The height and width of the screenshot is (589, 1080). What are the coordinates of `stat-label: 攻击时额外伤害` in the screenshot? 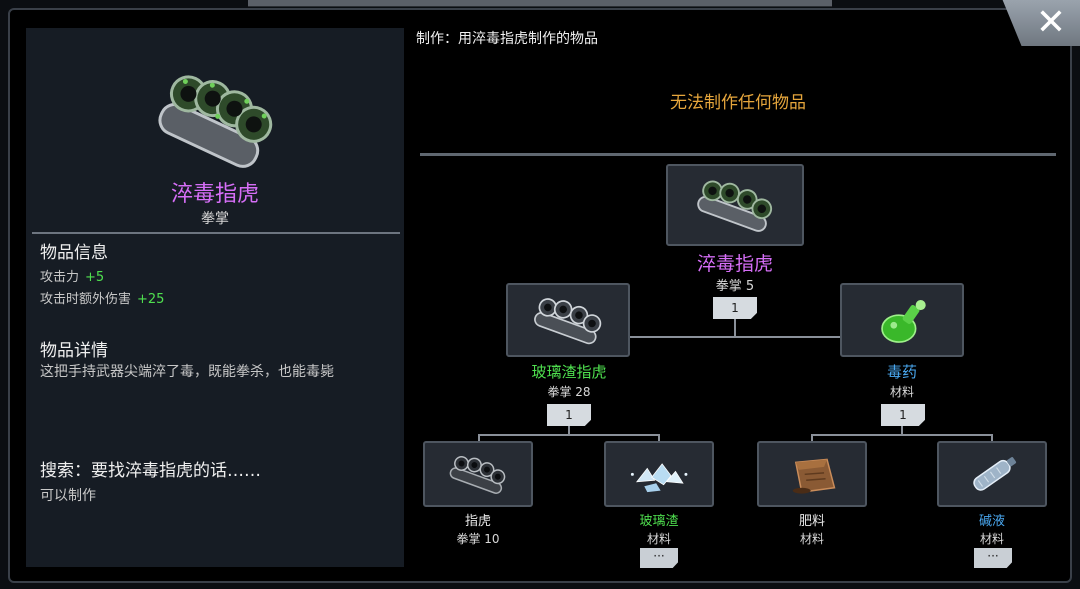 It's located at (86, 299).